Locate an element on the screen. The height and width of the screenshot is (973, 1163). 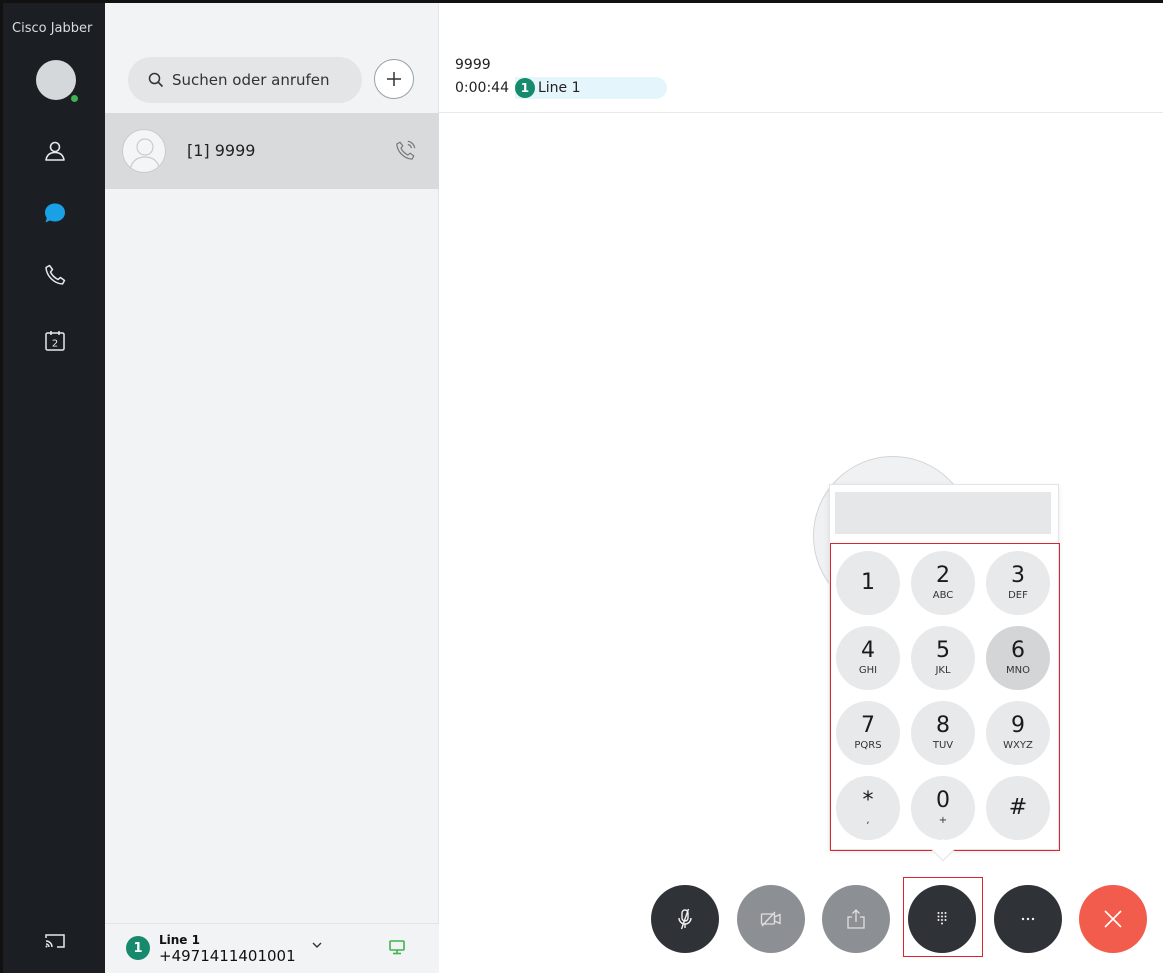
keypad-key: 2 ABC is located at coordinates (943, 583).